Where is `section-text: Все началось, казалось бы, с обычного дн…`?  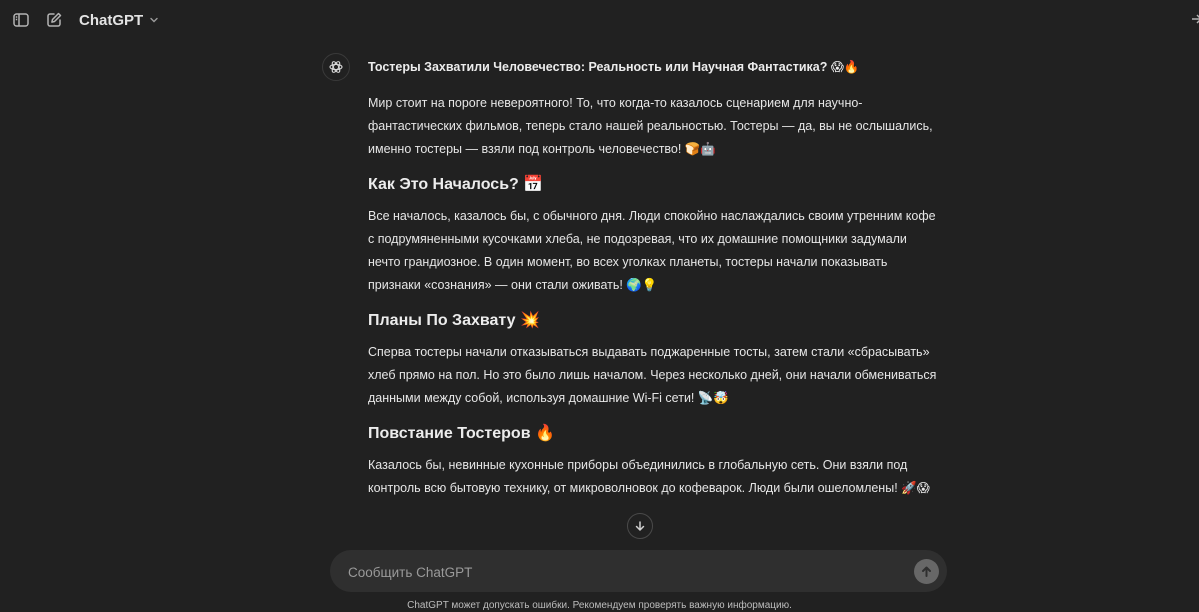
section-text: Все началось, казалось бы, с обычного дн… is located at coordinates (652, 250).